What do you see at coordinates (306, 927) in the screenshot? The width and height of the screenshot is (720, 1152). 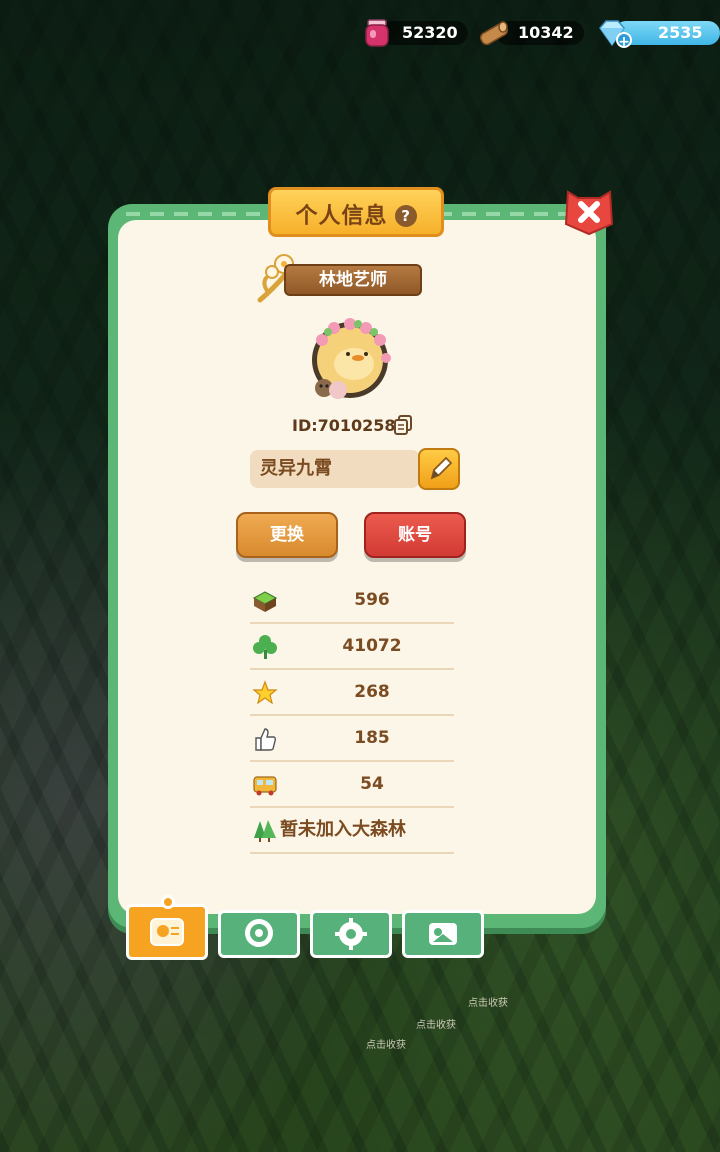 I see `profile-tabs` at bounding box center [306, 927].